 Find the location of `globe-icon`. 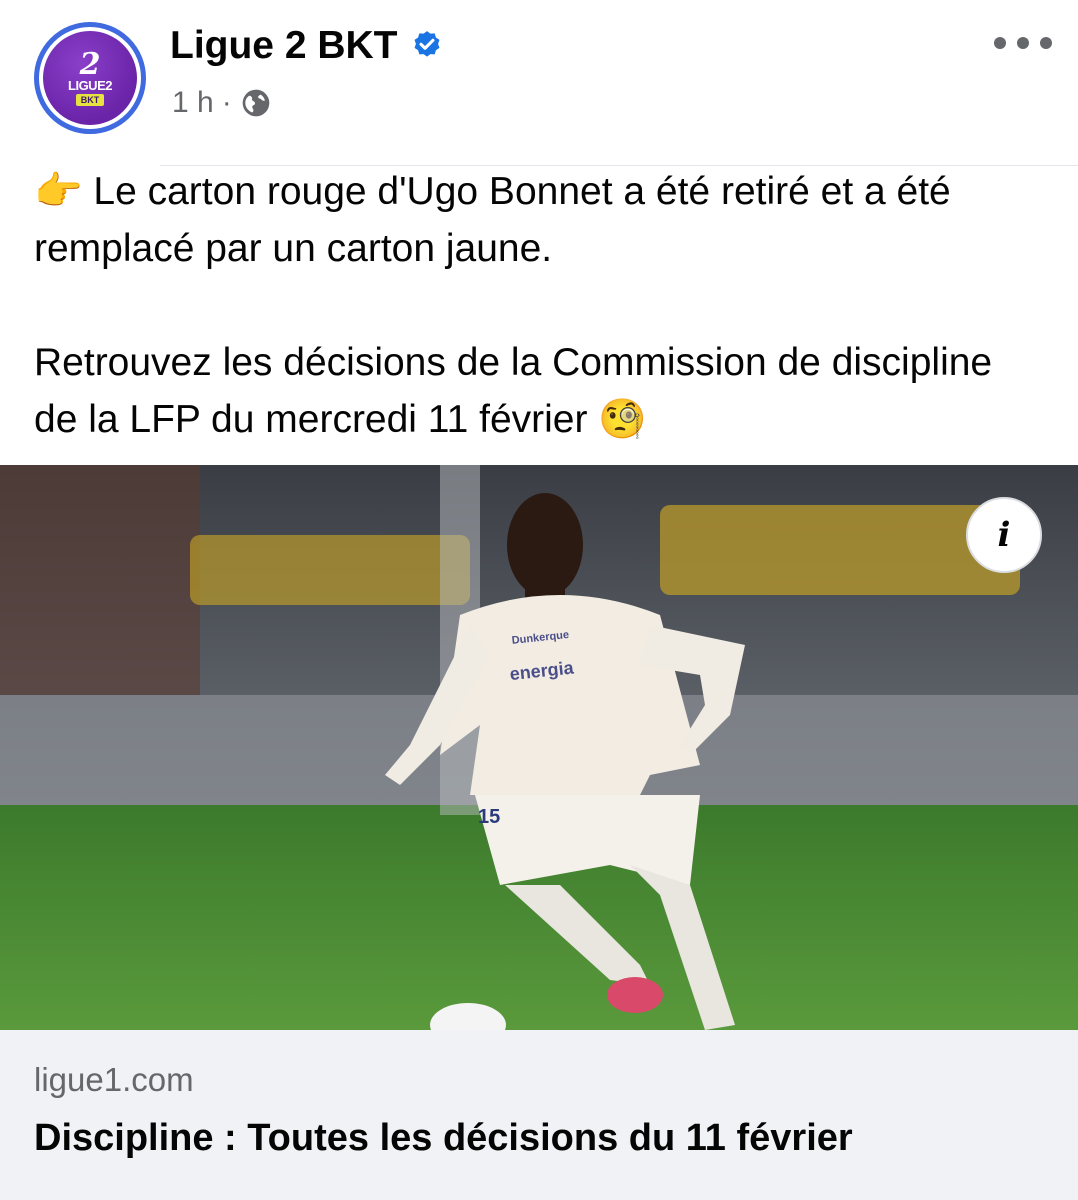

globe-icon is located at coordinates (256, 103).